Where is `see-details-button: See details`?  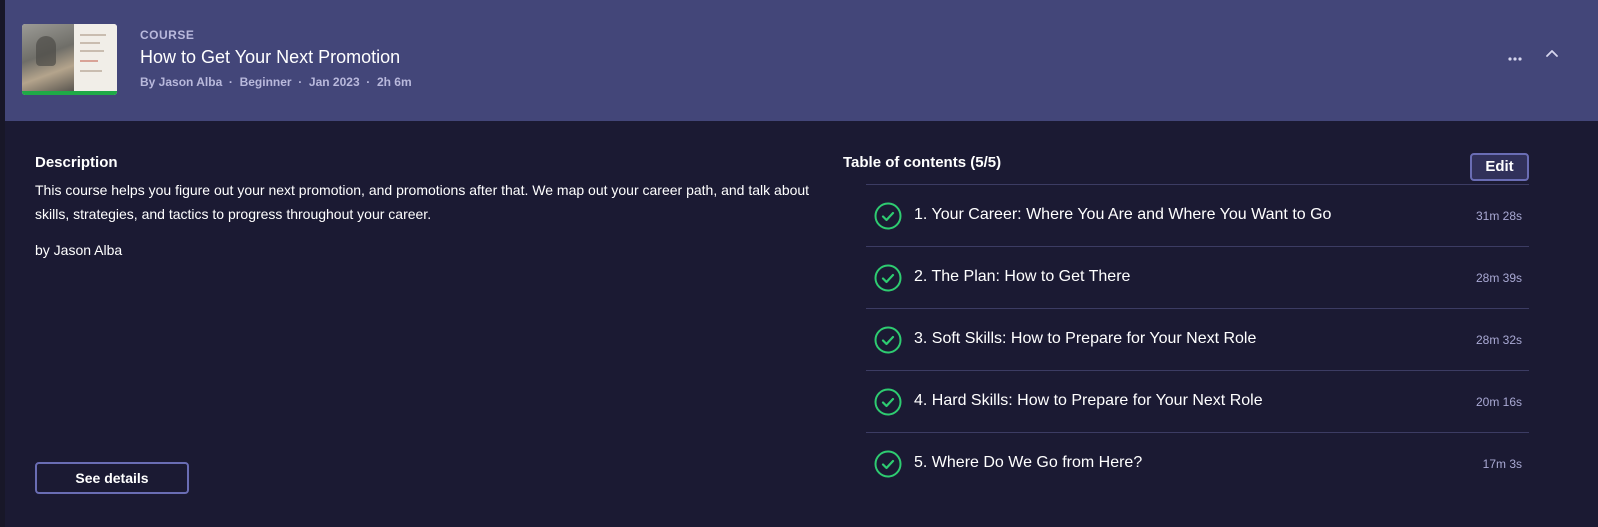 see-details-button: See details is located at coordinates (112, 478).